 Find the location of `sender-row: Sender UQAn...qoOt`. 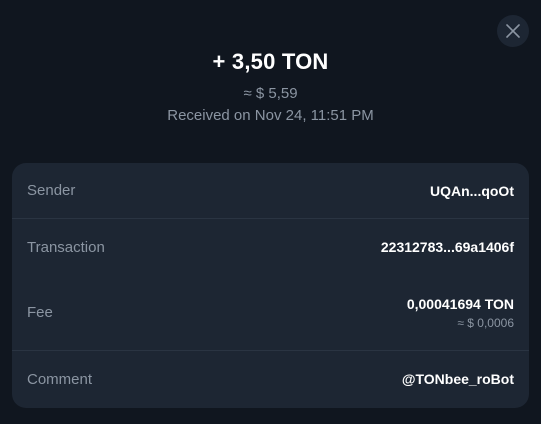

sender-row: Sender UQAn...qoOt is located at coordinates (270, 191).